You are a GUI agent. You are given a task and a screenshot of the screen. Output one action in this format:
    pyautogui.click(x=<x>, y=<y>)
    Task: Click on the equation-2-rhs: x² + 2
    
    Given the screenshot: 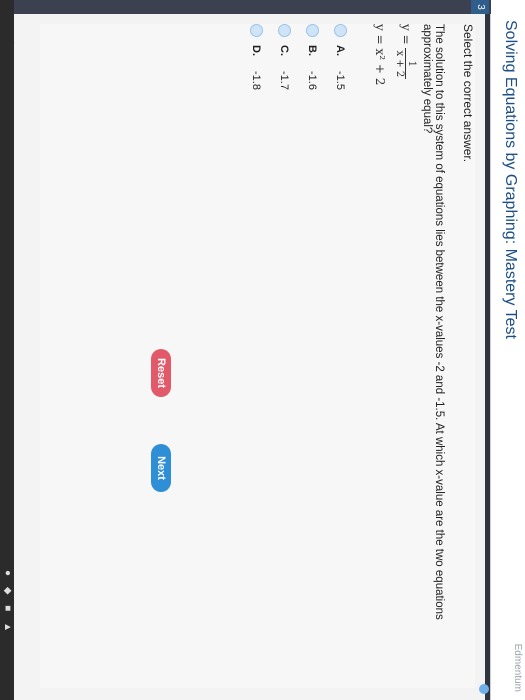 What is the action you would take?
    pyautogui.click(x=380, y=67)
    